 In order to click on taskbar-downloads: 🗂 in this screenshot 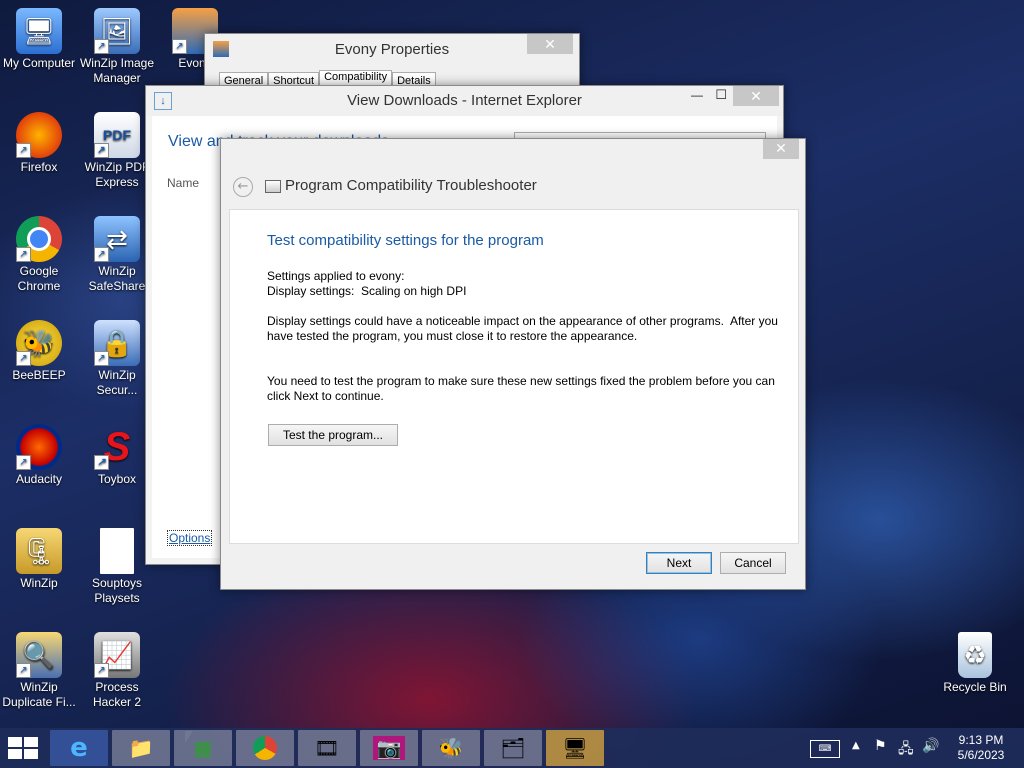, I will do `click(513, 748)`.